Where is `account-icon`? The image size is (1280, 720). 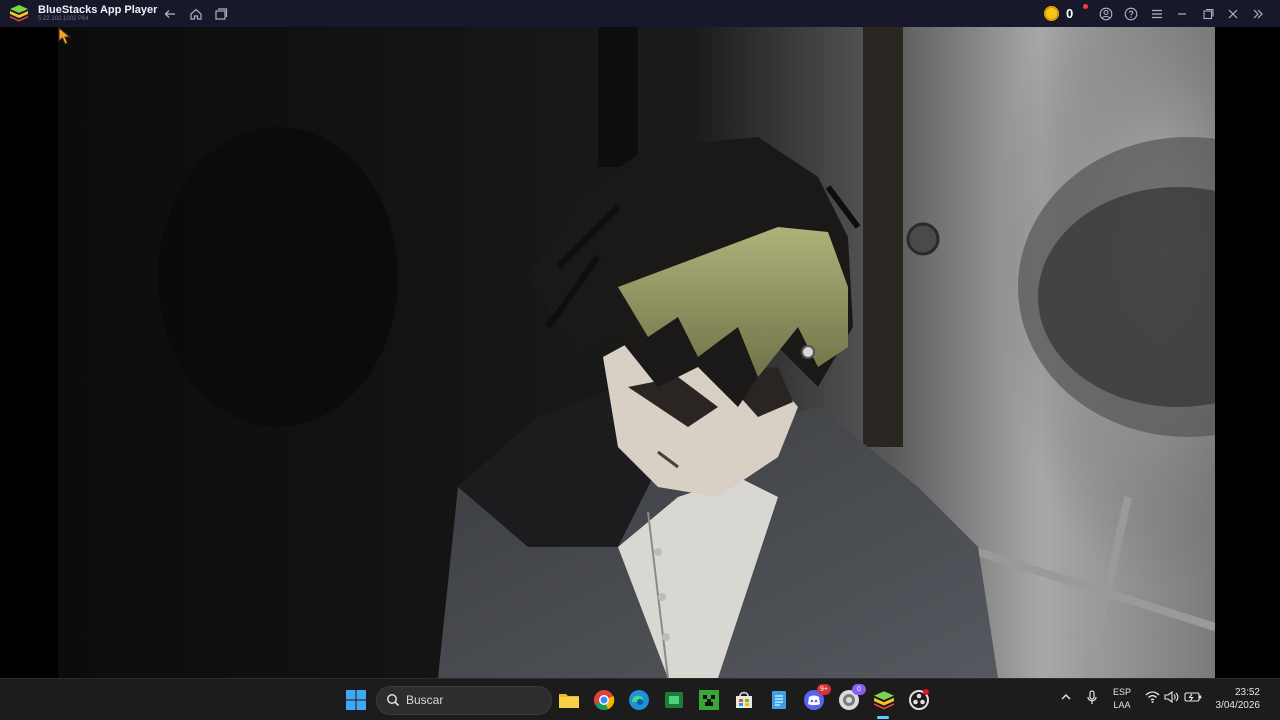
account-icon is located at coordinates (1106, 13).